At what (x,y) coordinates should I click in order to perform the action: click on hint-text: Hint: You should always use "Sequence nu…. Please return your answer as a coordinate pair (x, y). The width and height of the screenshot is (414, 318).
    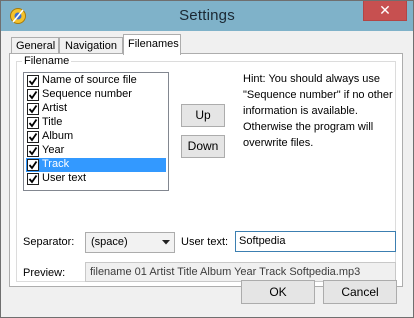
    Looking at the image, I should click on (318, 111).